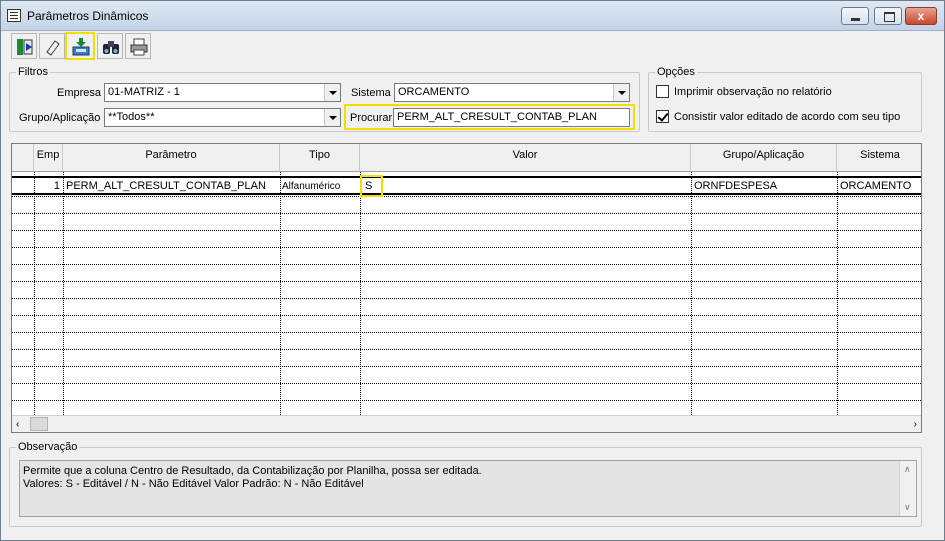 The width and height of the screenshot is (945, 541). I want to click on scroll-left-icon: ‹, so click(17, 424).